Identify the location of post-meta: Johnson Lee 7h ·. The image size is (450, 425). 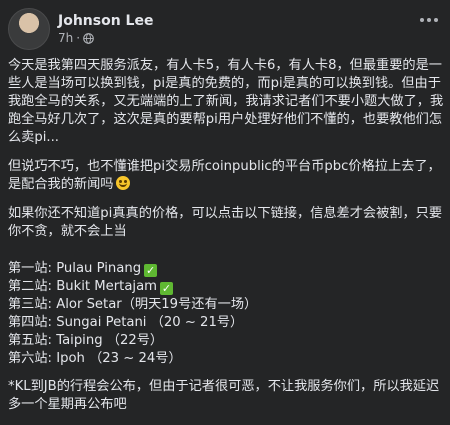
(105, 29).